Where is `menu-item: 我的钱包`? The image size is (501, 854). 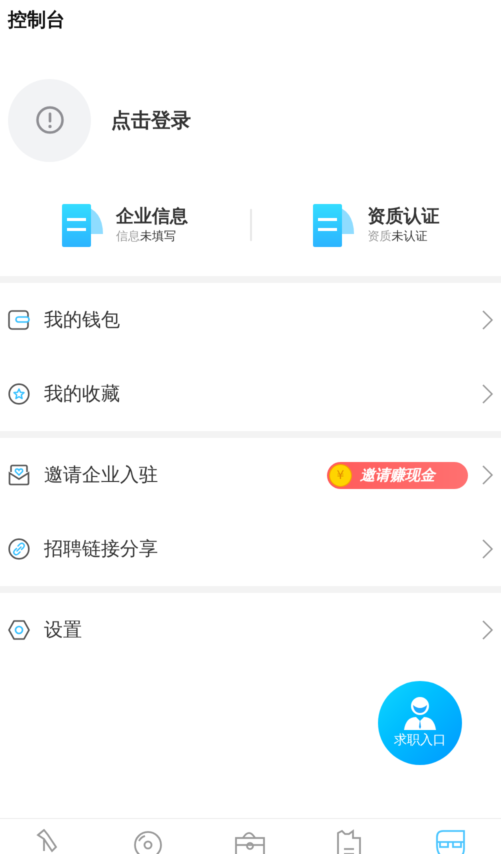
menu-item: 我的钱包 is located at coordinates (250, 320).